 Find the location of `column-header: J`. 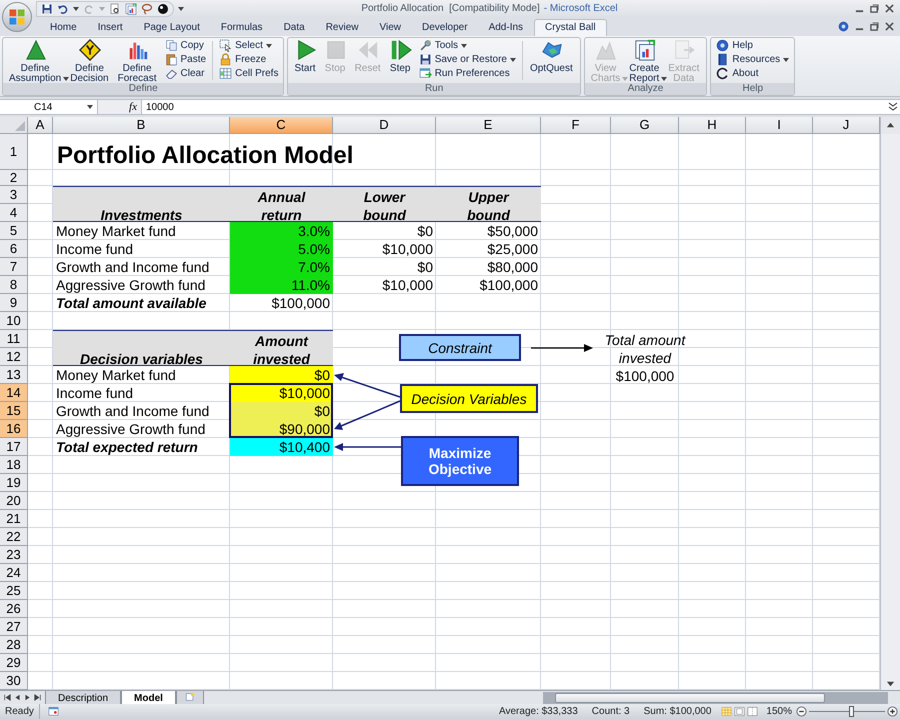

column-header: J is located at coordinates (846, 125).